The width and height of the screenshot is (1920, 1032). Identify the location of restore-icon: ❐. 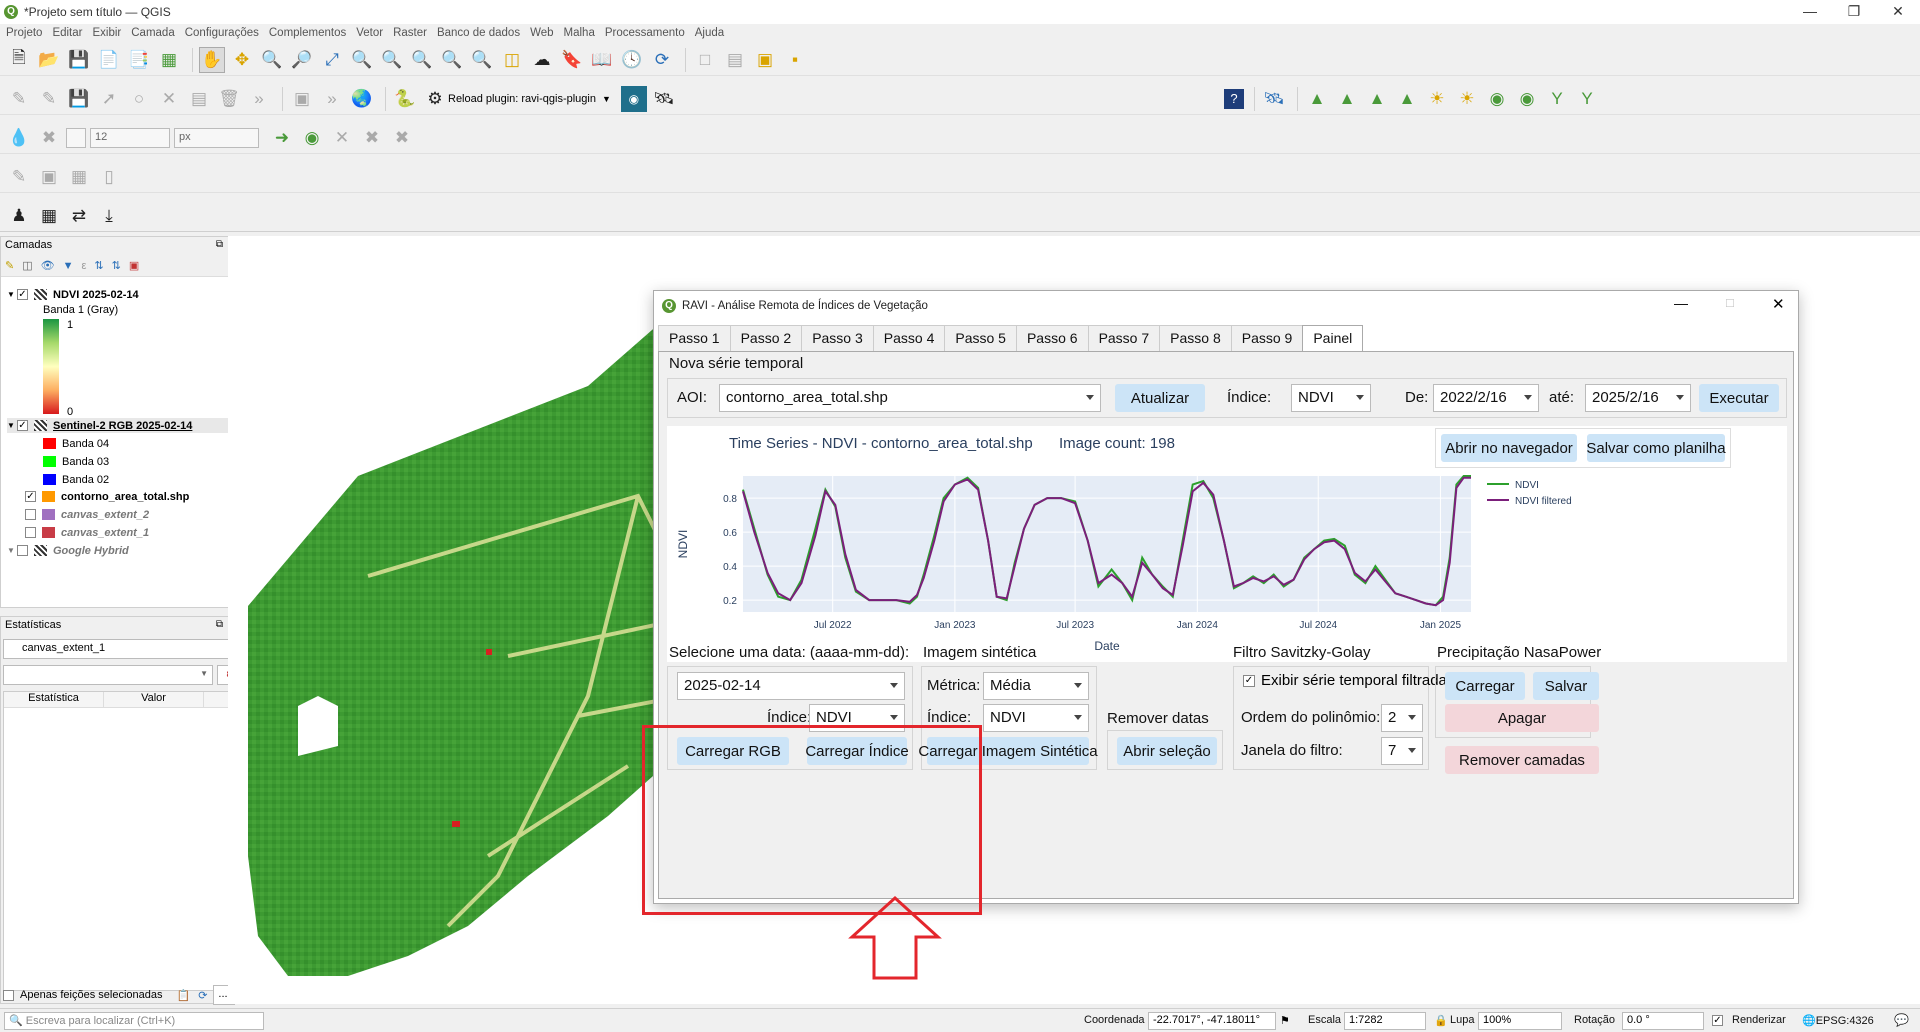
(1854, 12).